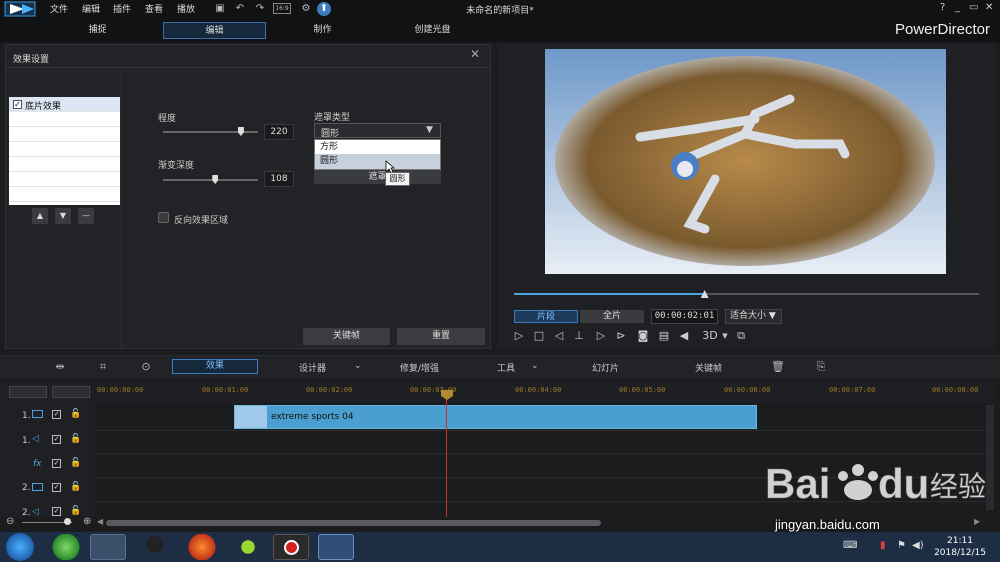 The height and width of the screenshot is (562, 1000). What do you see at coordinates (397, 179) in the screenshot?
I see `tooltip: 圆形` at bounding box center [397, 179].